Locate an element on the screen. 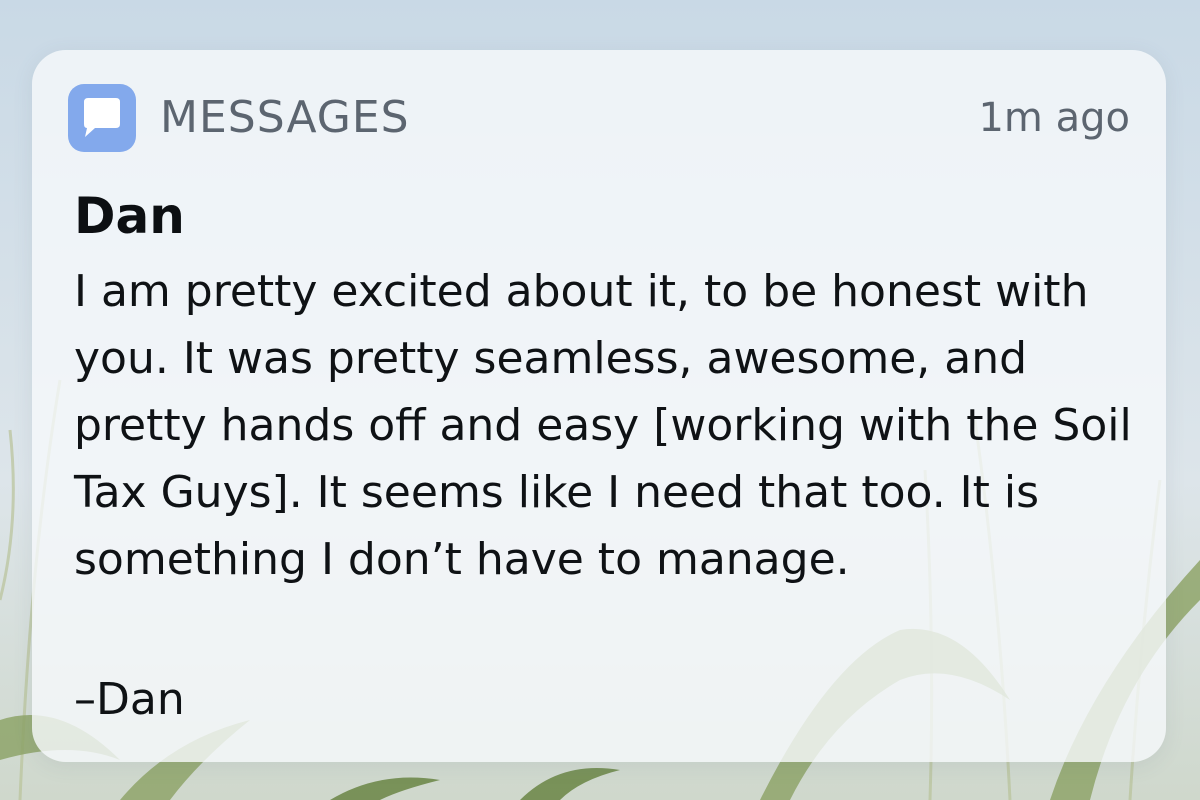 The height and width of the screenshot is (800, 1200). sender-name: Dan is located at coordinates (129, 216).